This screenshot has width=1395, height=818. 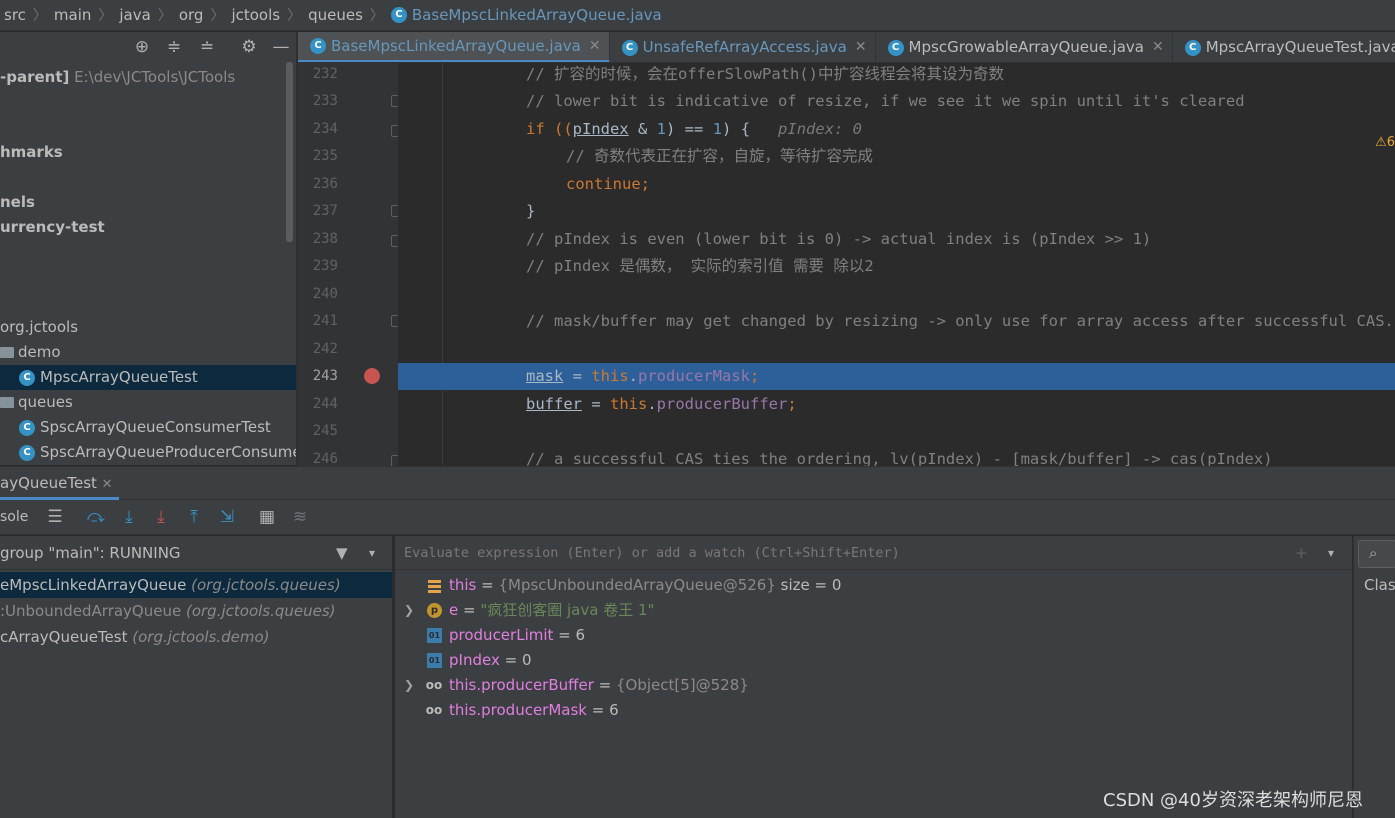 I want to click on parameter-icon: p, so click(x=434, y=610).